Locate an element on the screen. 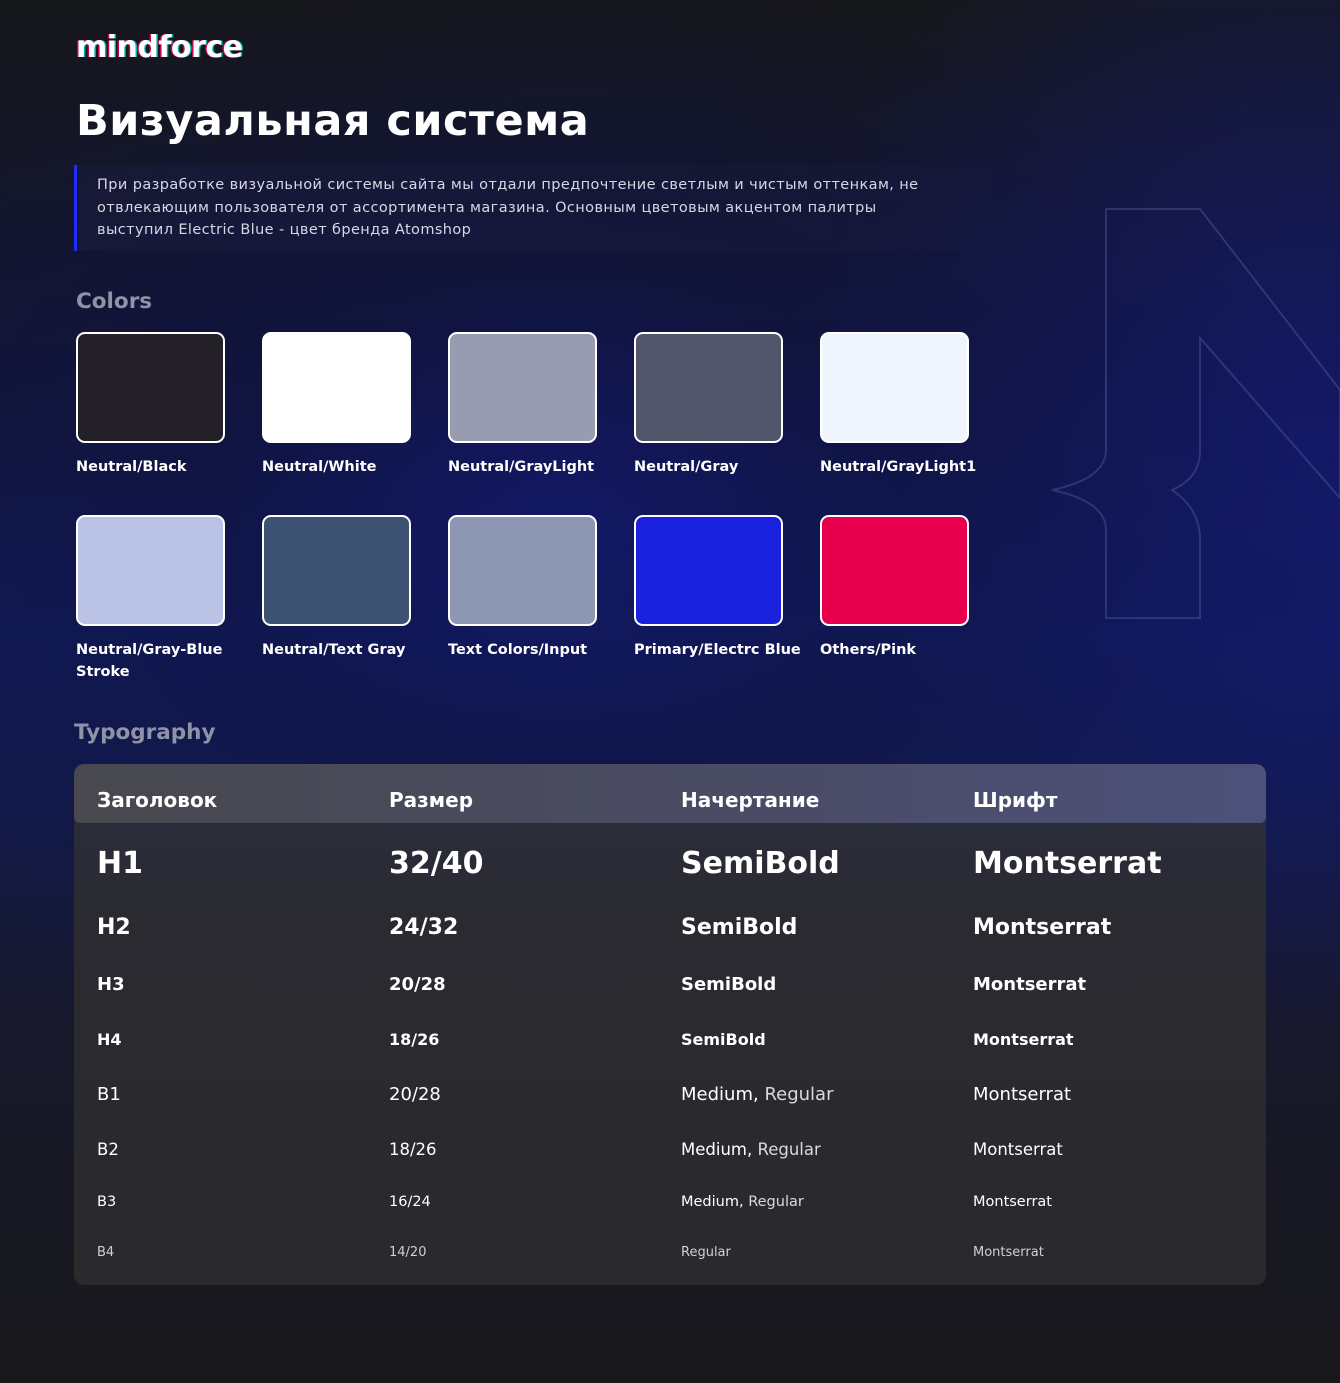  colors-section-title: Colors is located at coordinates (114, 301).